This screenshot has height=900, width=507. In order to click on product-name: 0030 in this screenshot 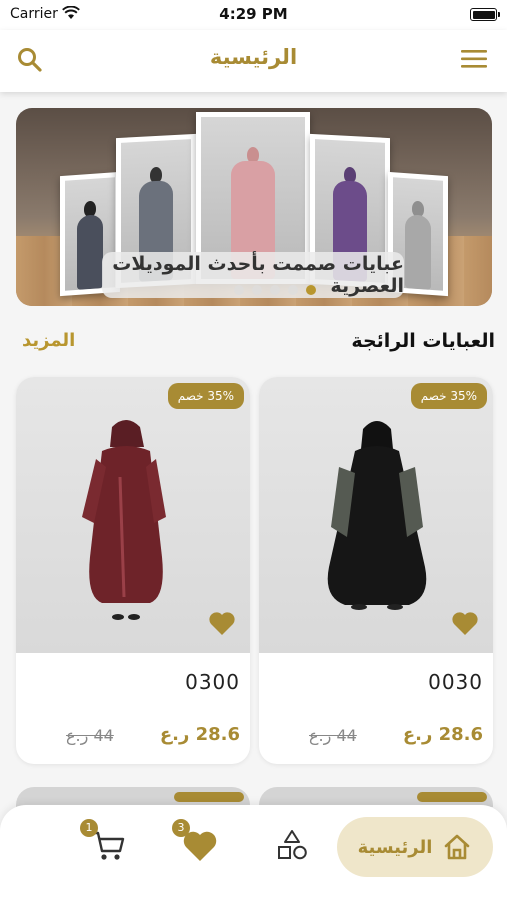, I will do `click(455, 682)`.